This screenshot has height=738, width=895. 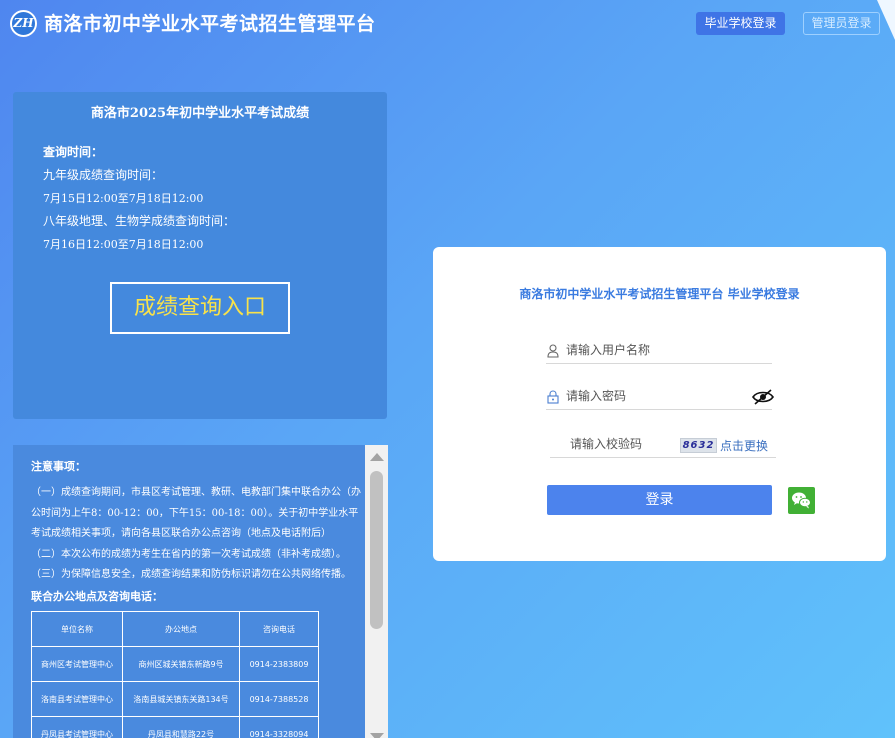 I want to click on lock-icon, so click(x=553, y=397).